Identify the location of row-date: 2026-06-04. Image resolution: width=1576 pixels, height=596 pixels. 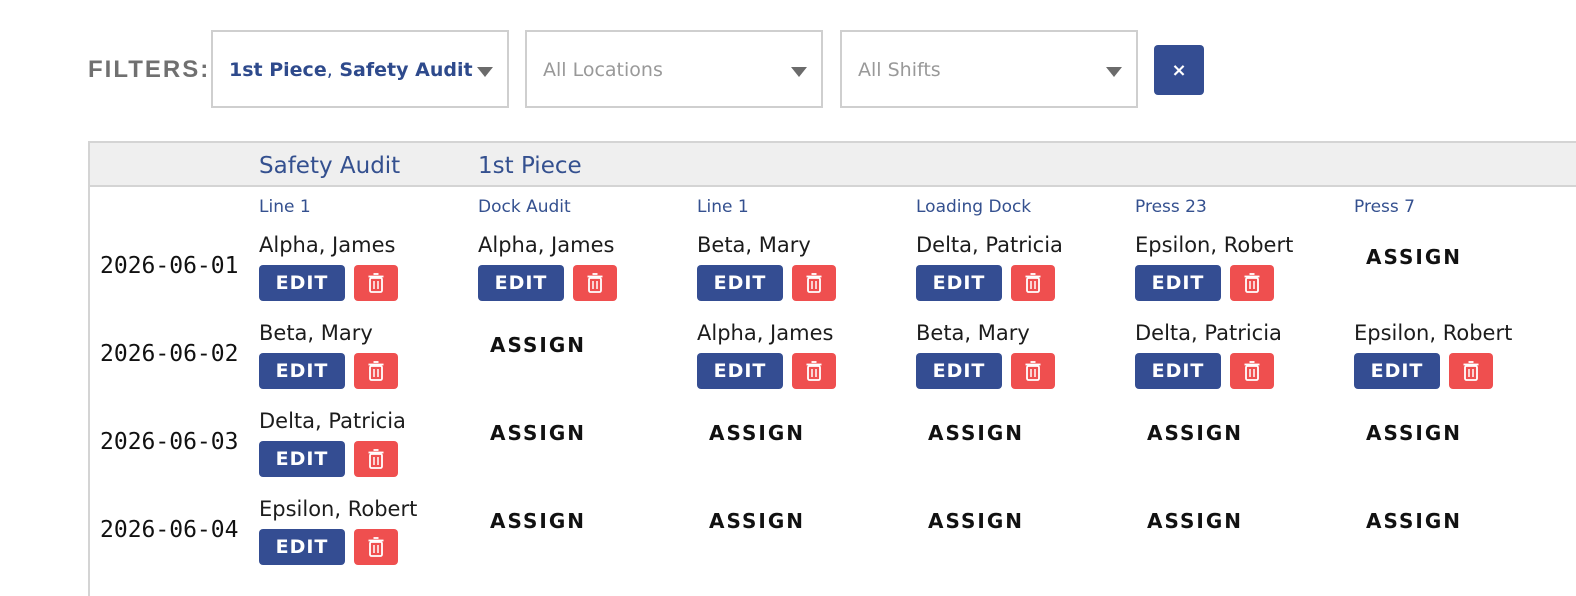
(169, 530).